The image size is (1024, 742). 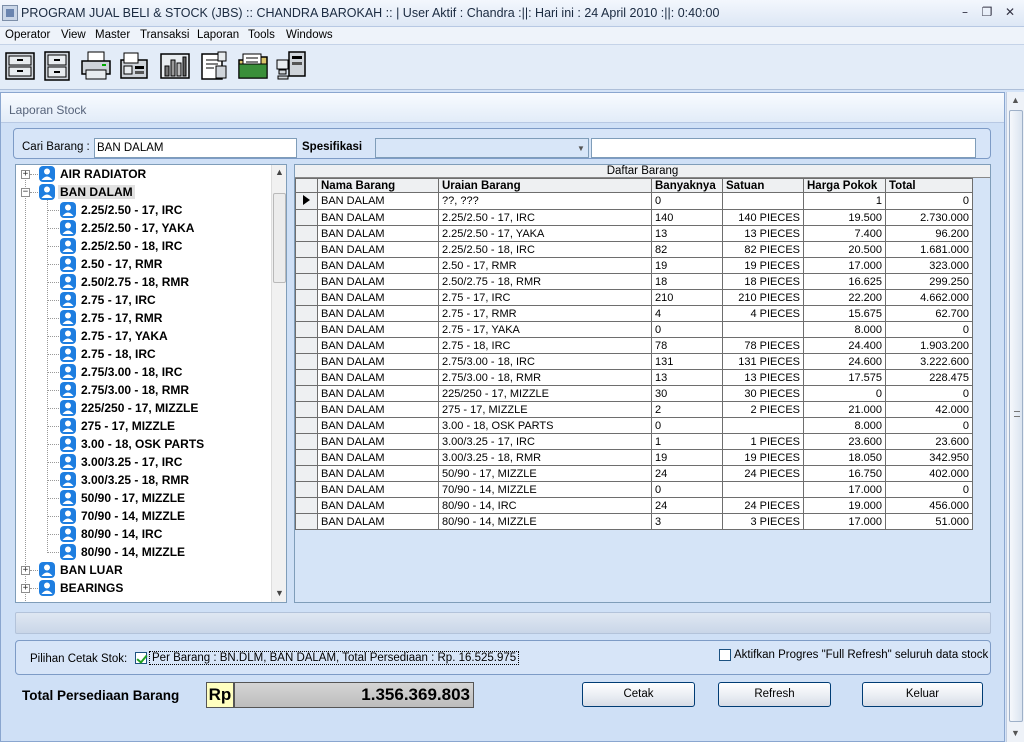 What do you see at coordinates (929, 409) in the screenshot?
I see `table-cell: 42.000` at bounding box center [929, 409].